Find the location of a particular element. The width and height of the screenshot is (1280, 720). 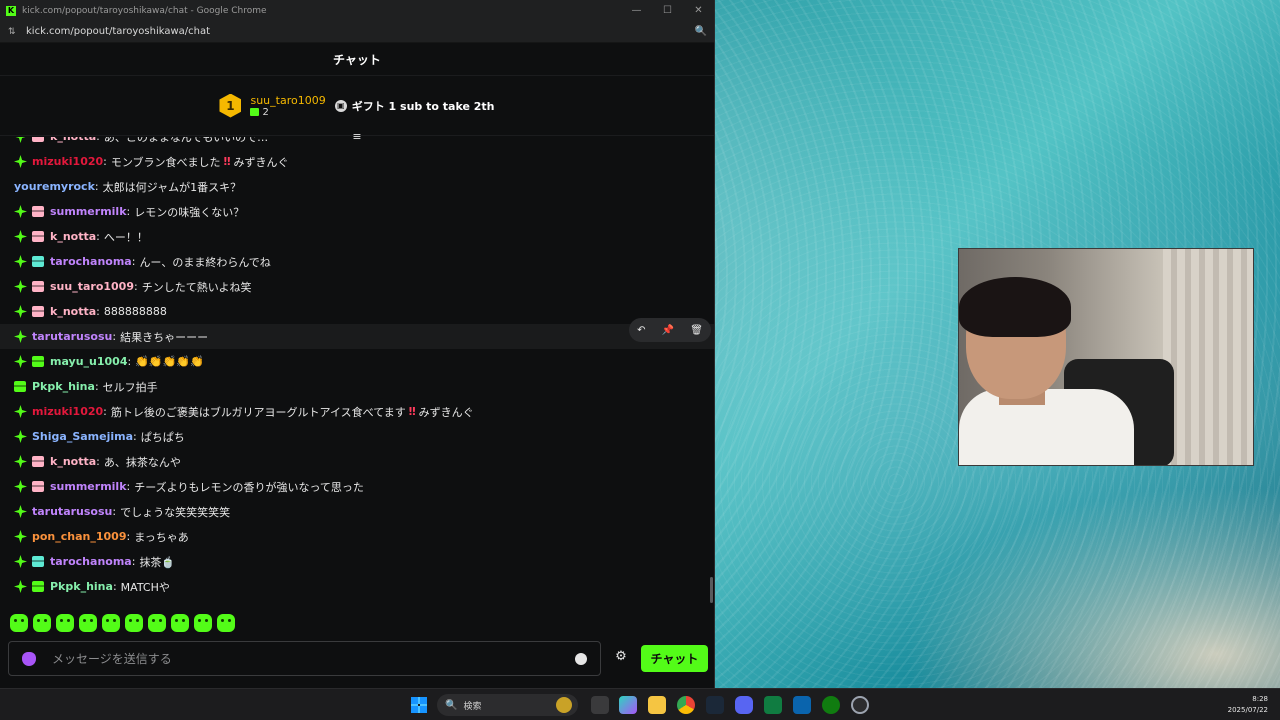

gift-count-value: 2 is located at coordinates (265, 112).